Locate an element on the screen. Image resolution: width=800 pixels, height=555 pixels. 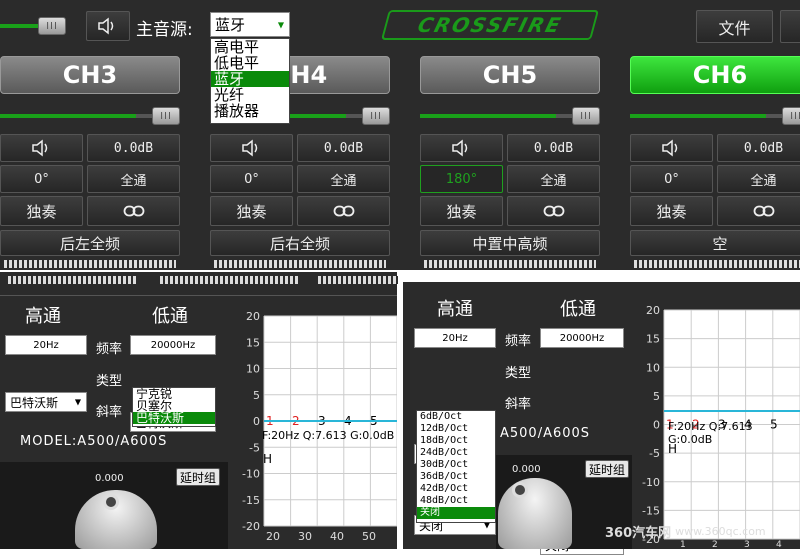
slope-option: 6dB/Oct is located at coordinates (456, 417).